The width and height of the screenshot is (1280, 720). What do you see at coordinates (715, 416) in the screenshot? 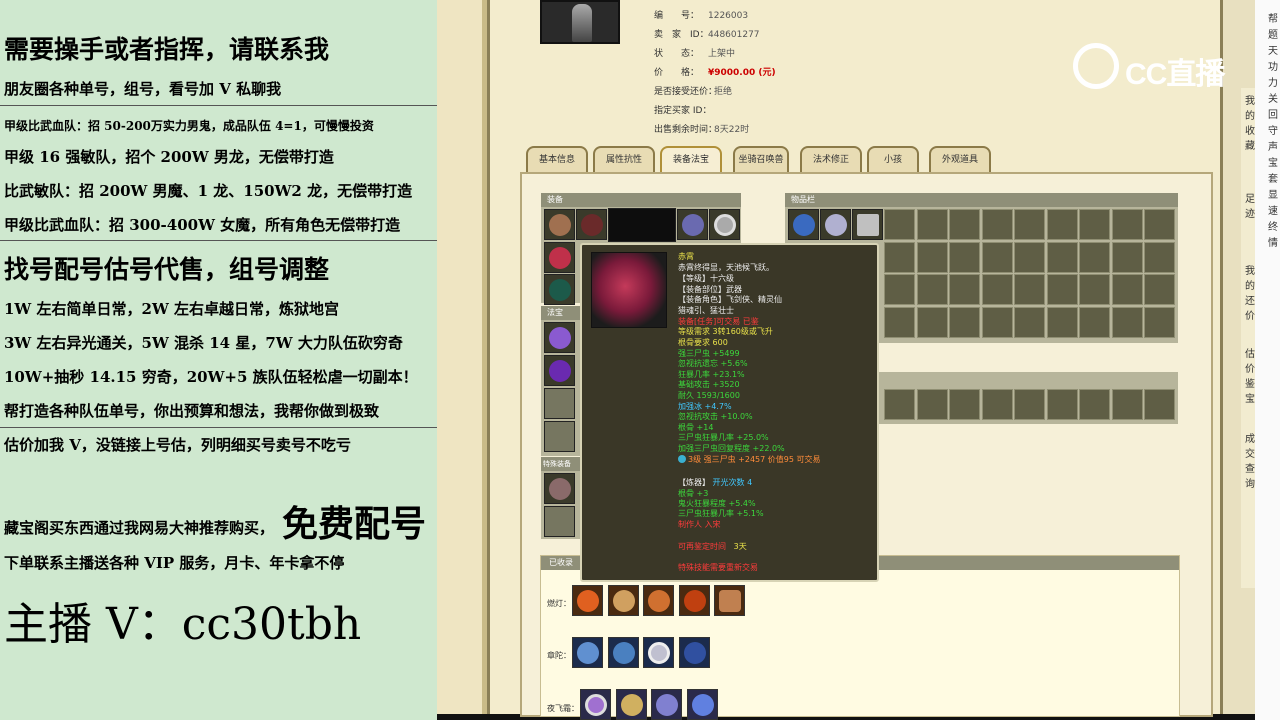
I see `item-attr: 忽视抗攻击 +10.0%` at bounding box center [715, 416].